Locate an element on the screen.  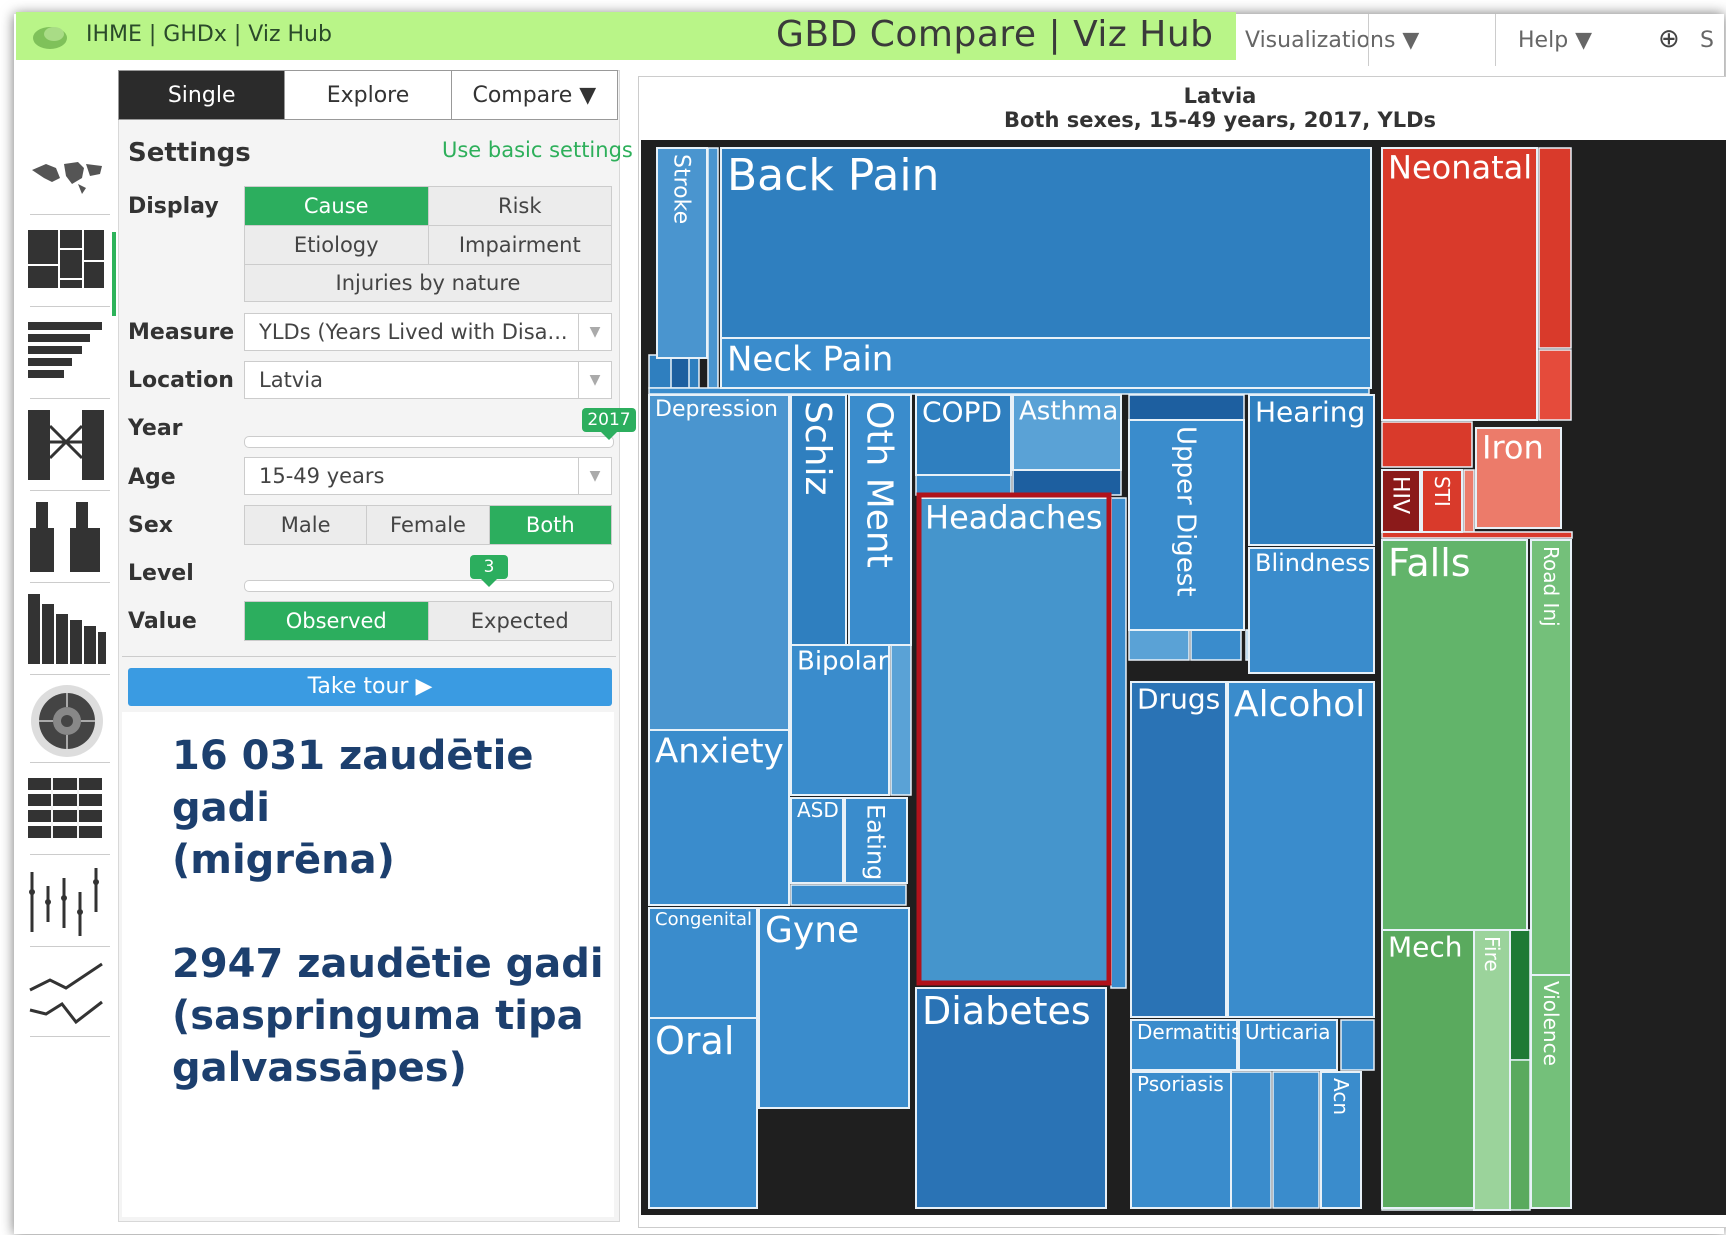
display-toggle-row3: Injuries by nature is located at coordinates (428, 283).